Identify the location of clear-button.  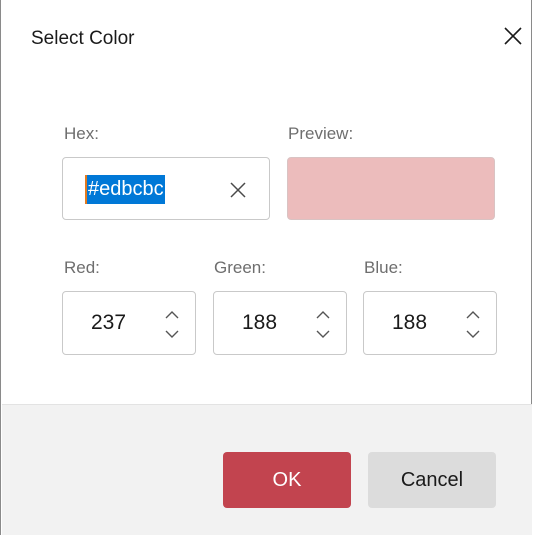
(238, 190).